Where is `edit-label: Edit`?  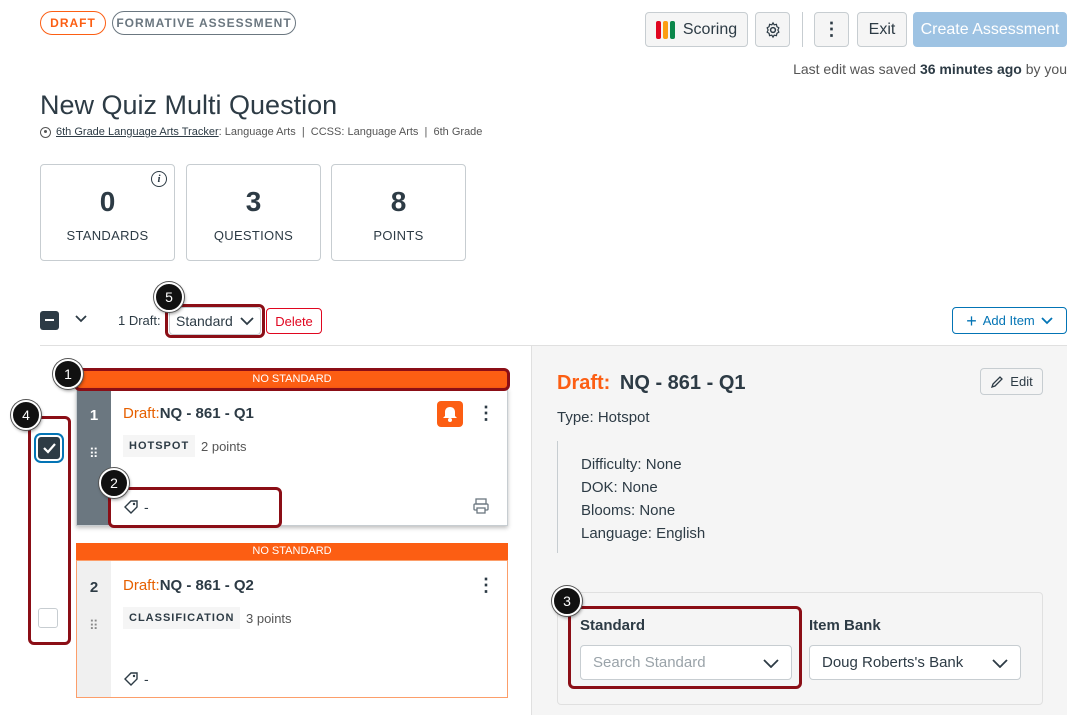 edit-label: Edit is located at coordinates (1021, 381).